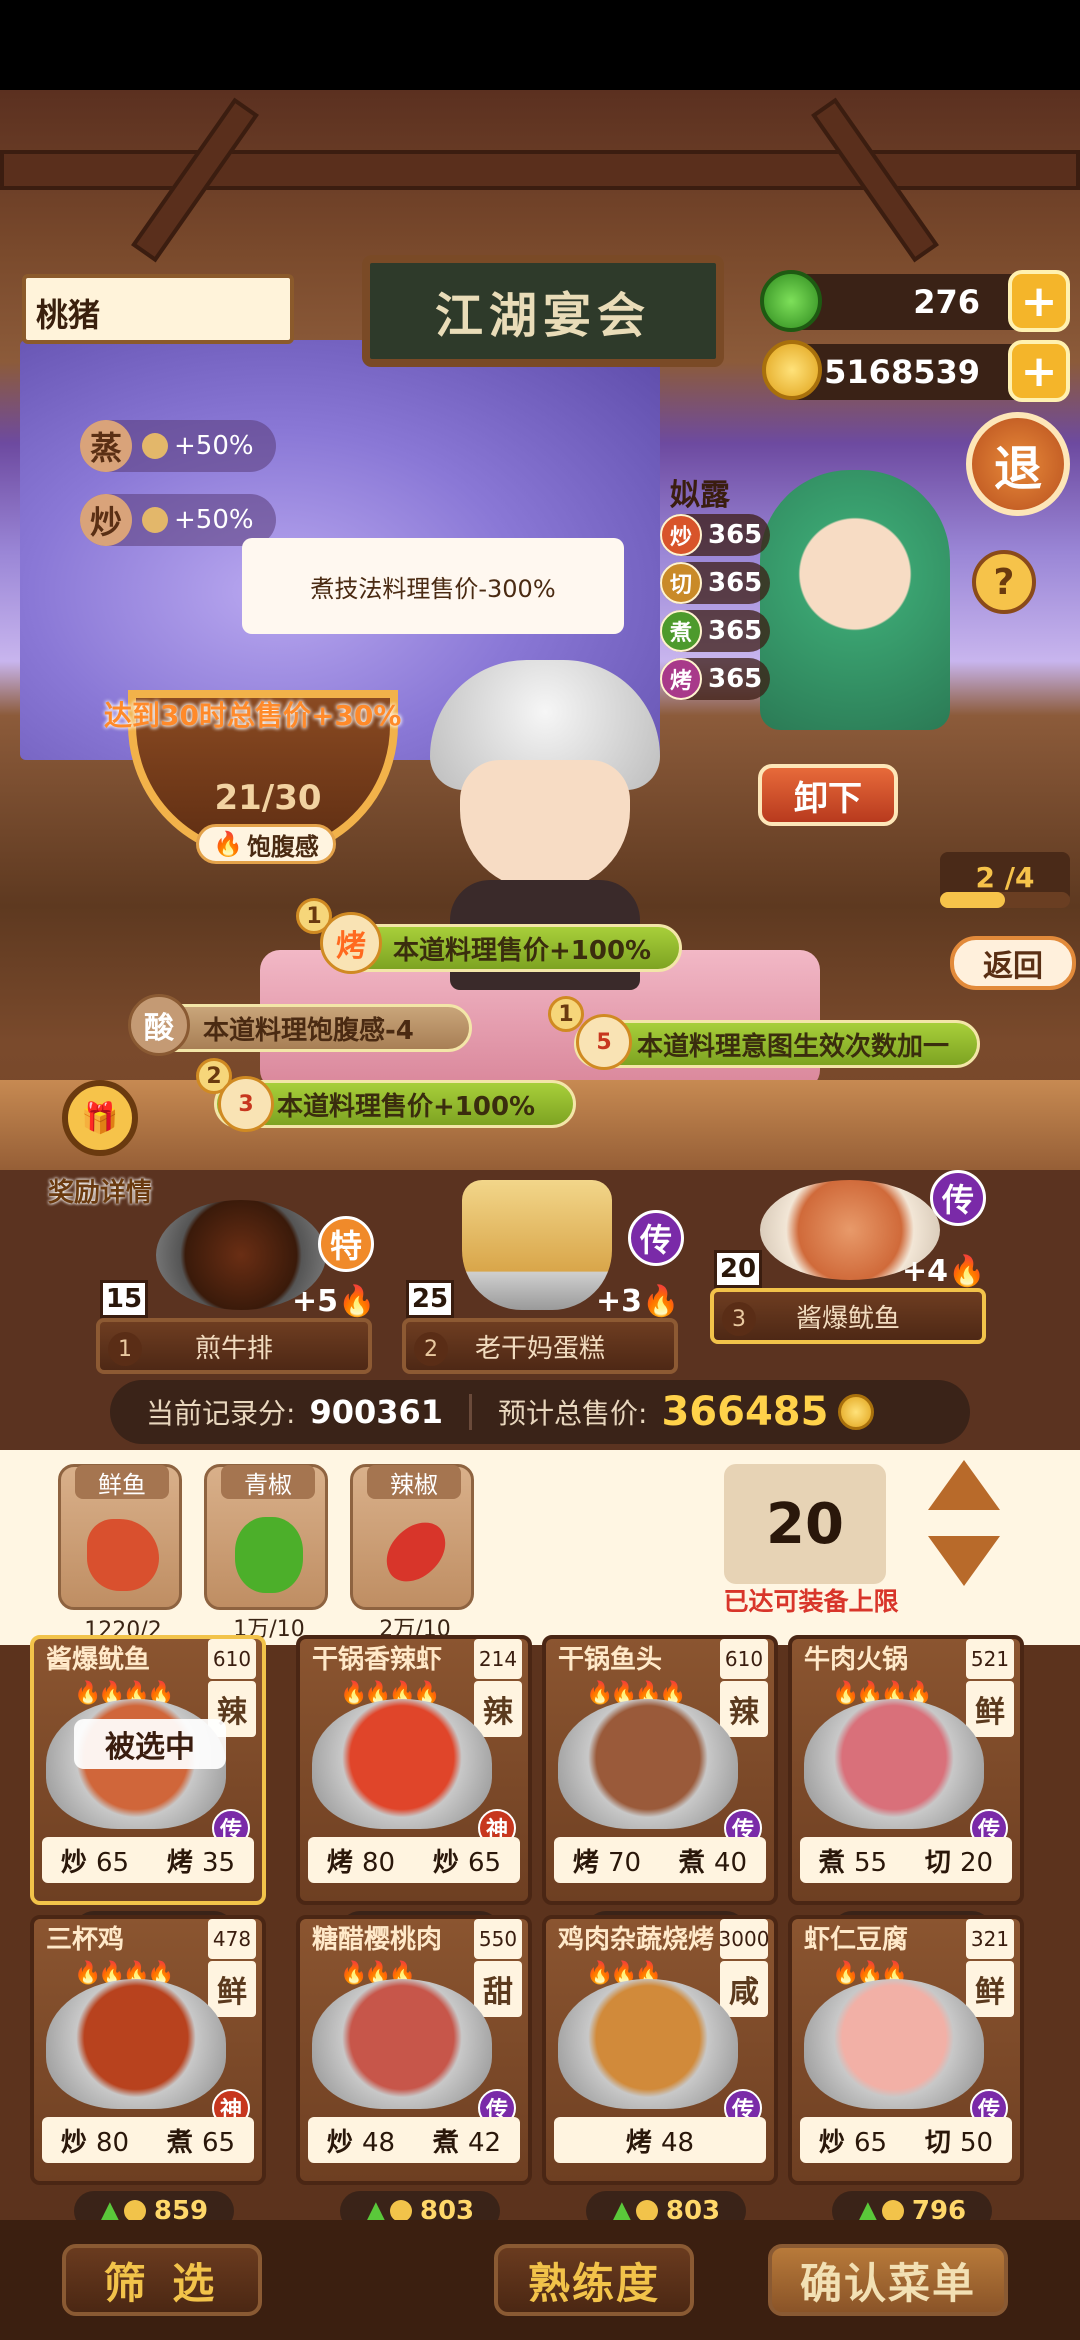 Image resolution: width=1080 pixels, height=2340 pixels. I want to click on bonus-value: +4, so click(925, 1271).